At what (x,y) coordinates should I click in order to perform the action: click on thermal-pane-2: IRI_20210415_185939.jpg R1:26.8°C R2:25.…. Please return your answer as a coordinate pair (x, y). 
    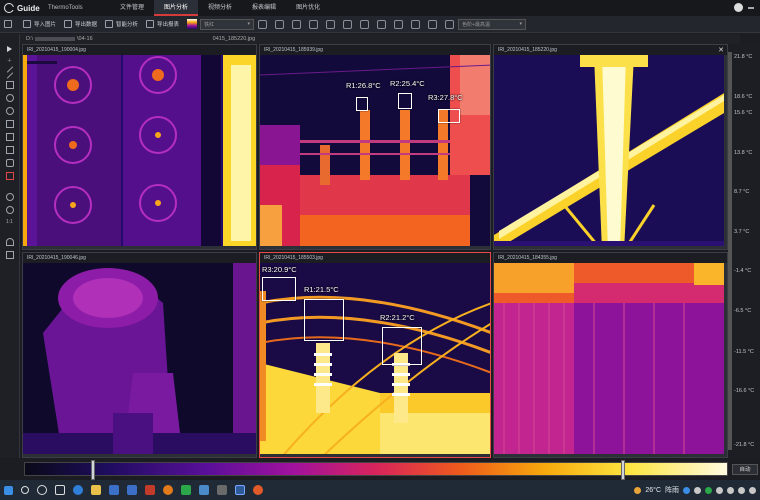
    Looking at the image, I should click on (375, 147).